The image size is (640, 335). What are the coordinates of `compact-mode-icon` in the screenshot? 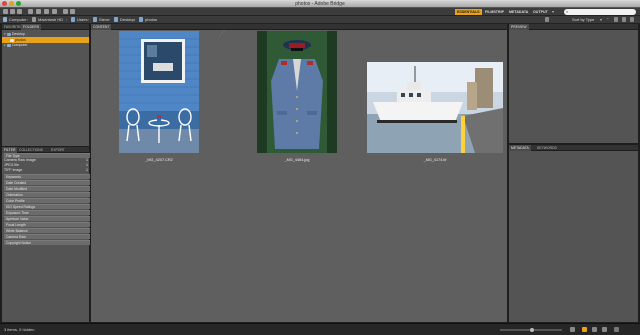 It's located at (616, 329).